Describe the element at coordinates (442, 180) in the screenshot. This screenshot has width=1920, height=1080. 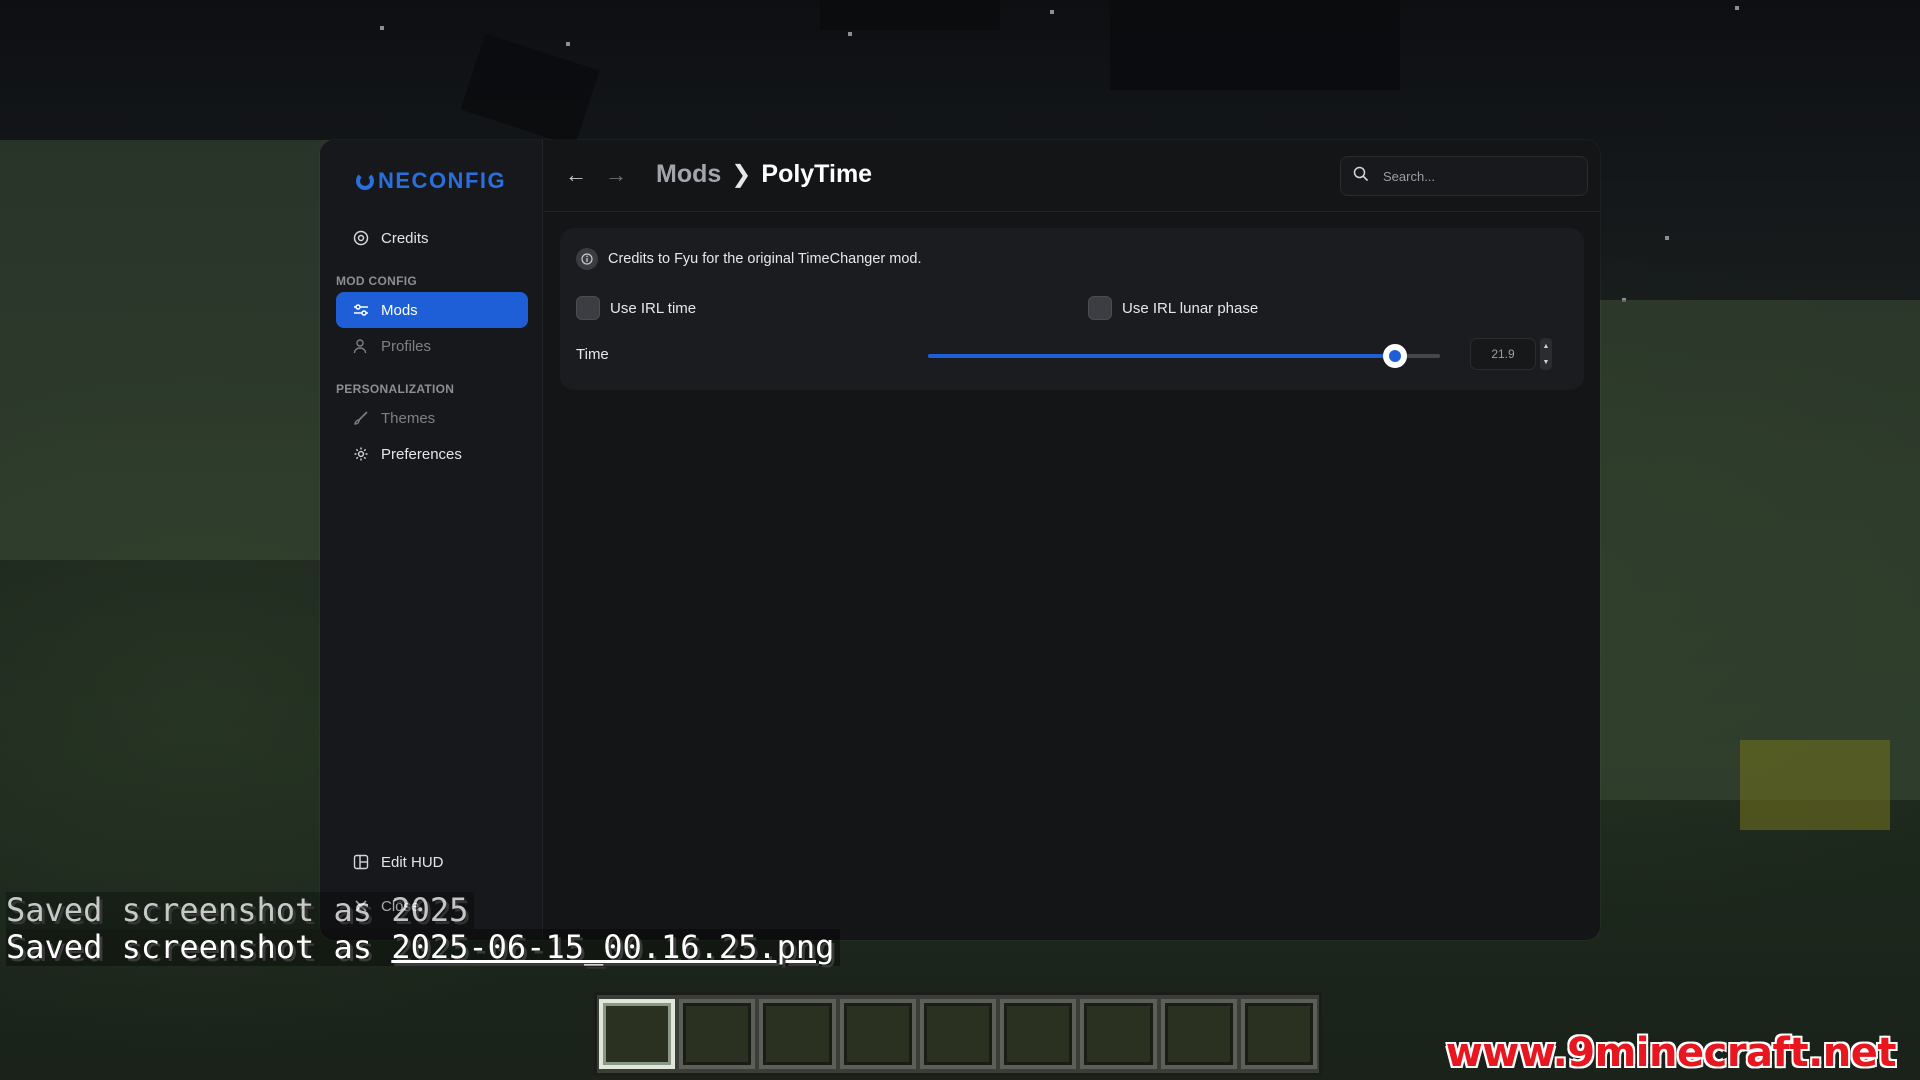
I see `logo-text: NECONFIG` at that location.